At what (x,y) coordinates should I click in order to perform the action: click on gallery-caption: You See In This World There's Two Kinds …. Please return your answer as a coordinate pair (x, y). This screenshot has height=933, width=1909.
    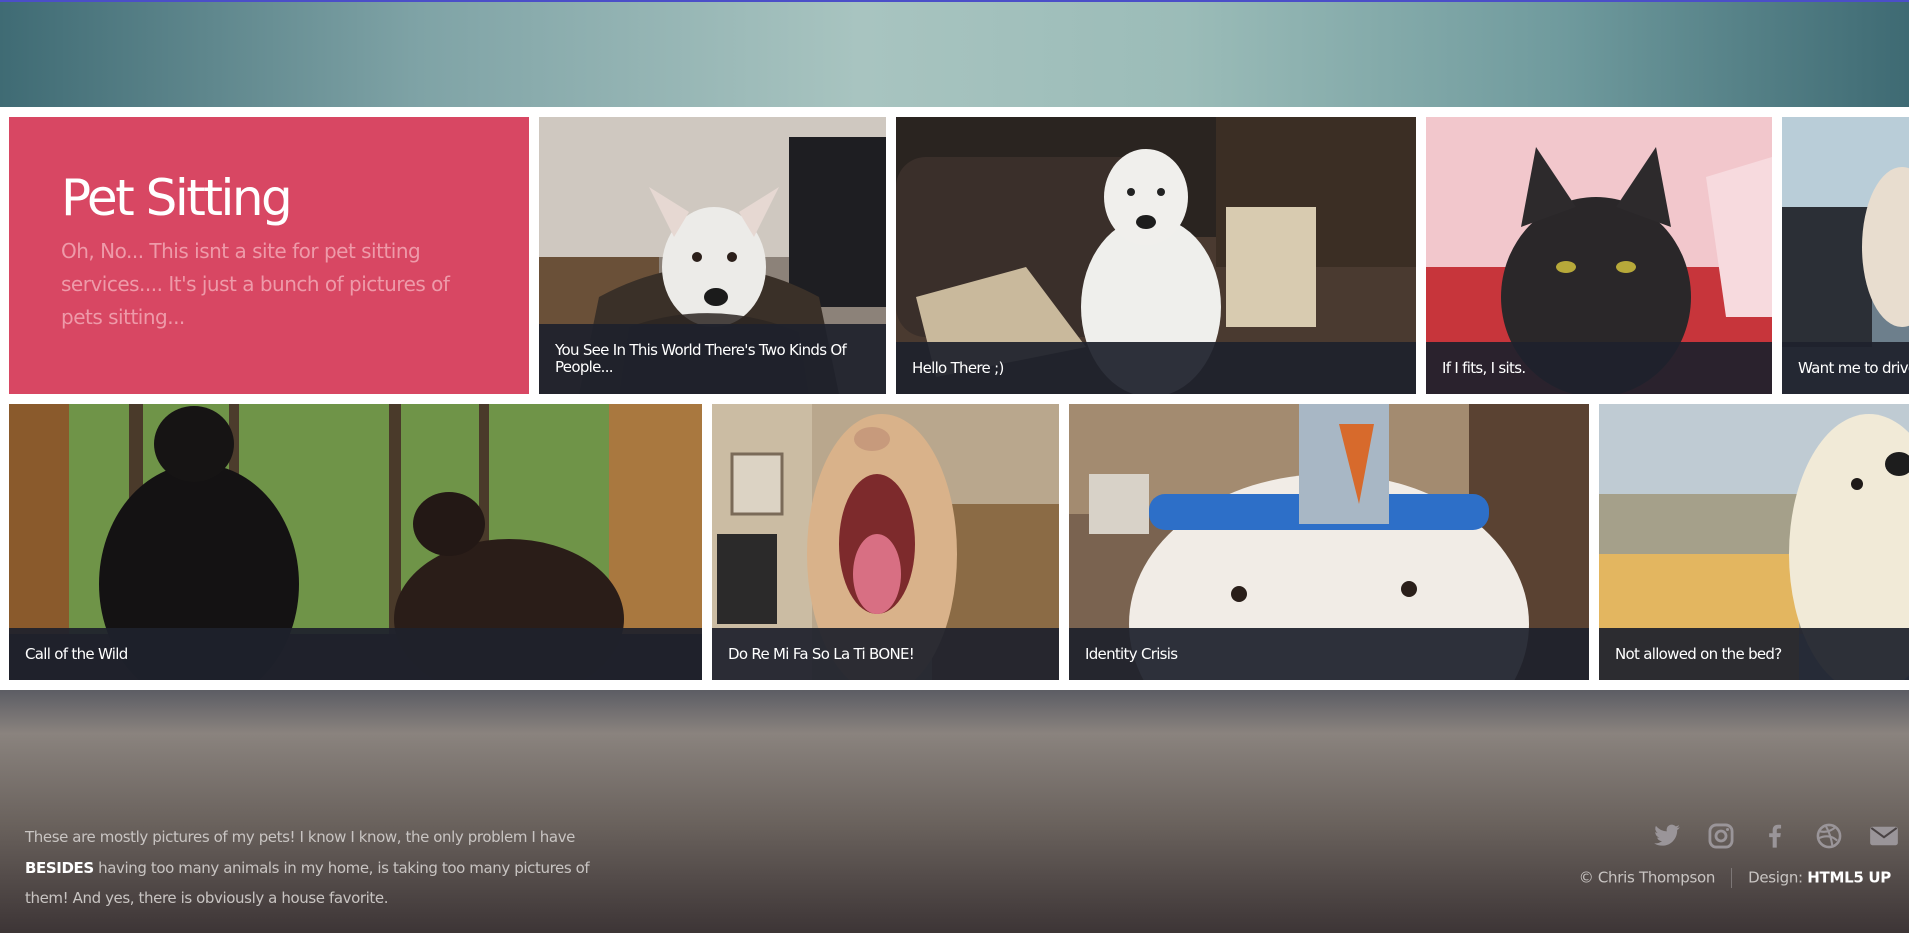
    Looking at the image, I should click on (712, 359).